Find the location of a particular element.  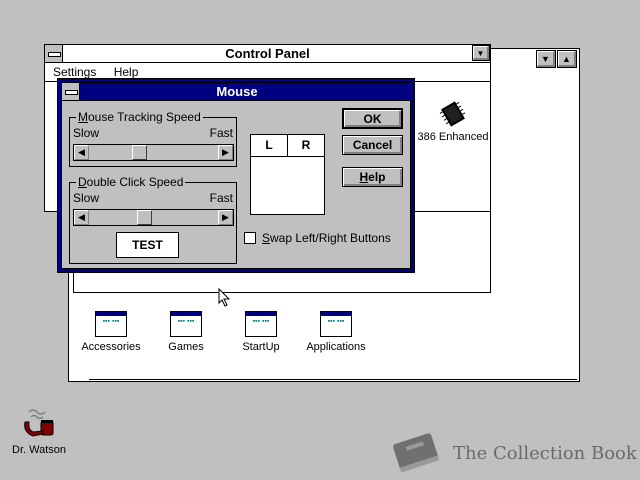

ok-button: OK is located at coordinates (372, 118).